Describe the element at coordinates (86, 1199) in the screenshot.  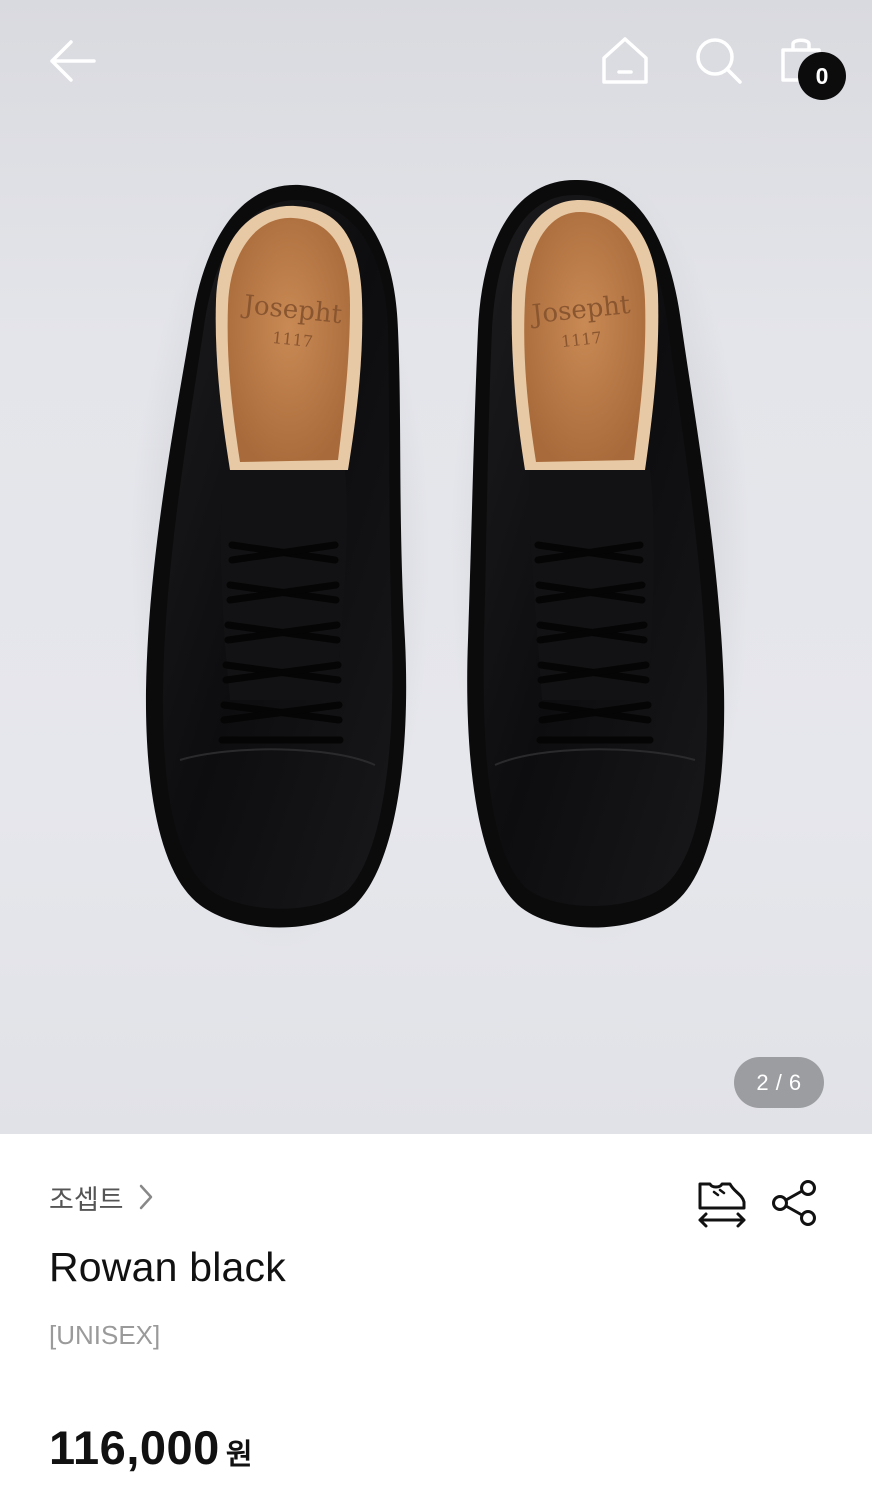
I see `brand-name: 조셉트` at that location.